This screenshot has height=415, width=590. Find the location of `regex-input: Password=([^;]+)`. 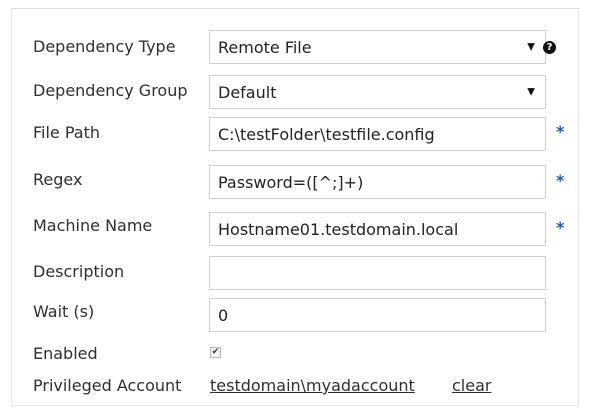

regex-input: Password=([^;]+) is located at coordinates (377, 182).